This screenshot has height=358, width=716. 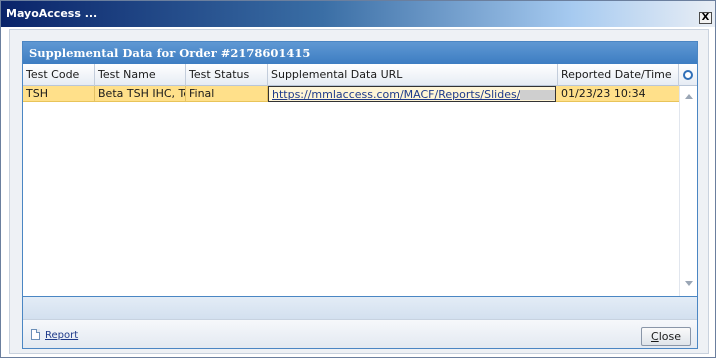 What do you see at coordinates (35, 334) in the screenshot?
I see `document-icon` at bounding box center [35, 334].